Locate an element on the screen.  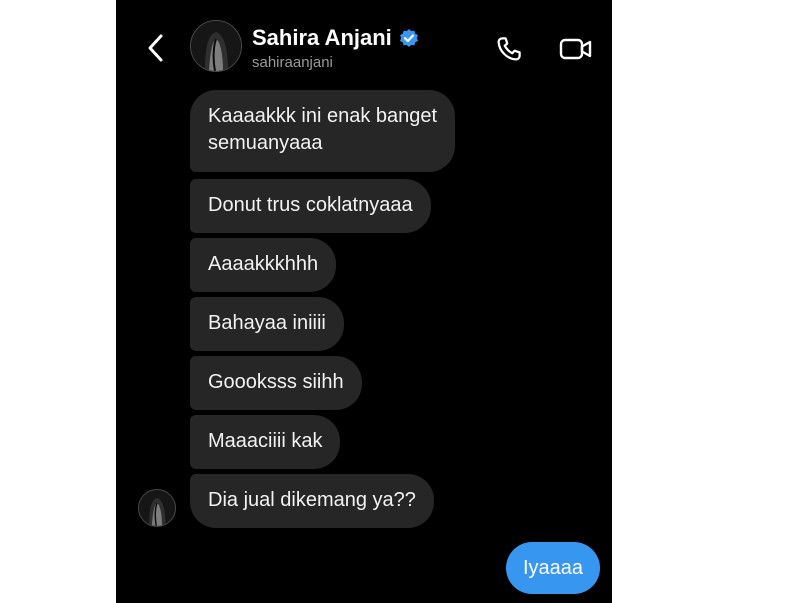
received-message: Maaaciiii kak is located at coordinates (265, 442).